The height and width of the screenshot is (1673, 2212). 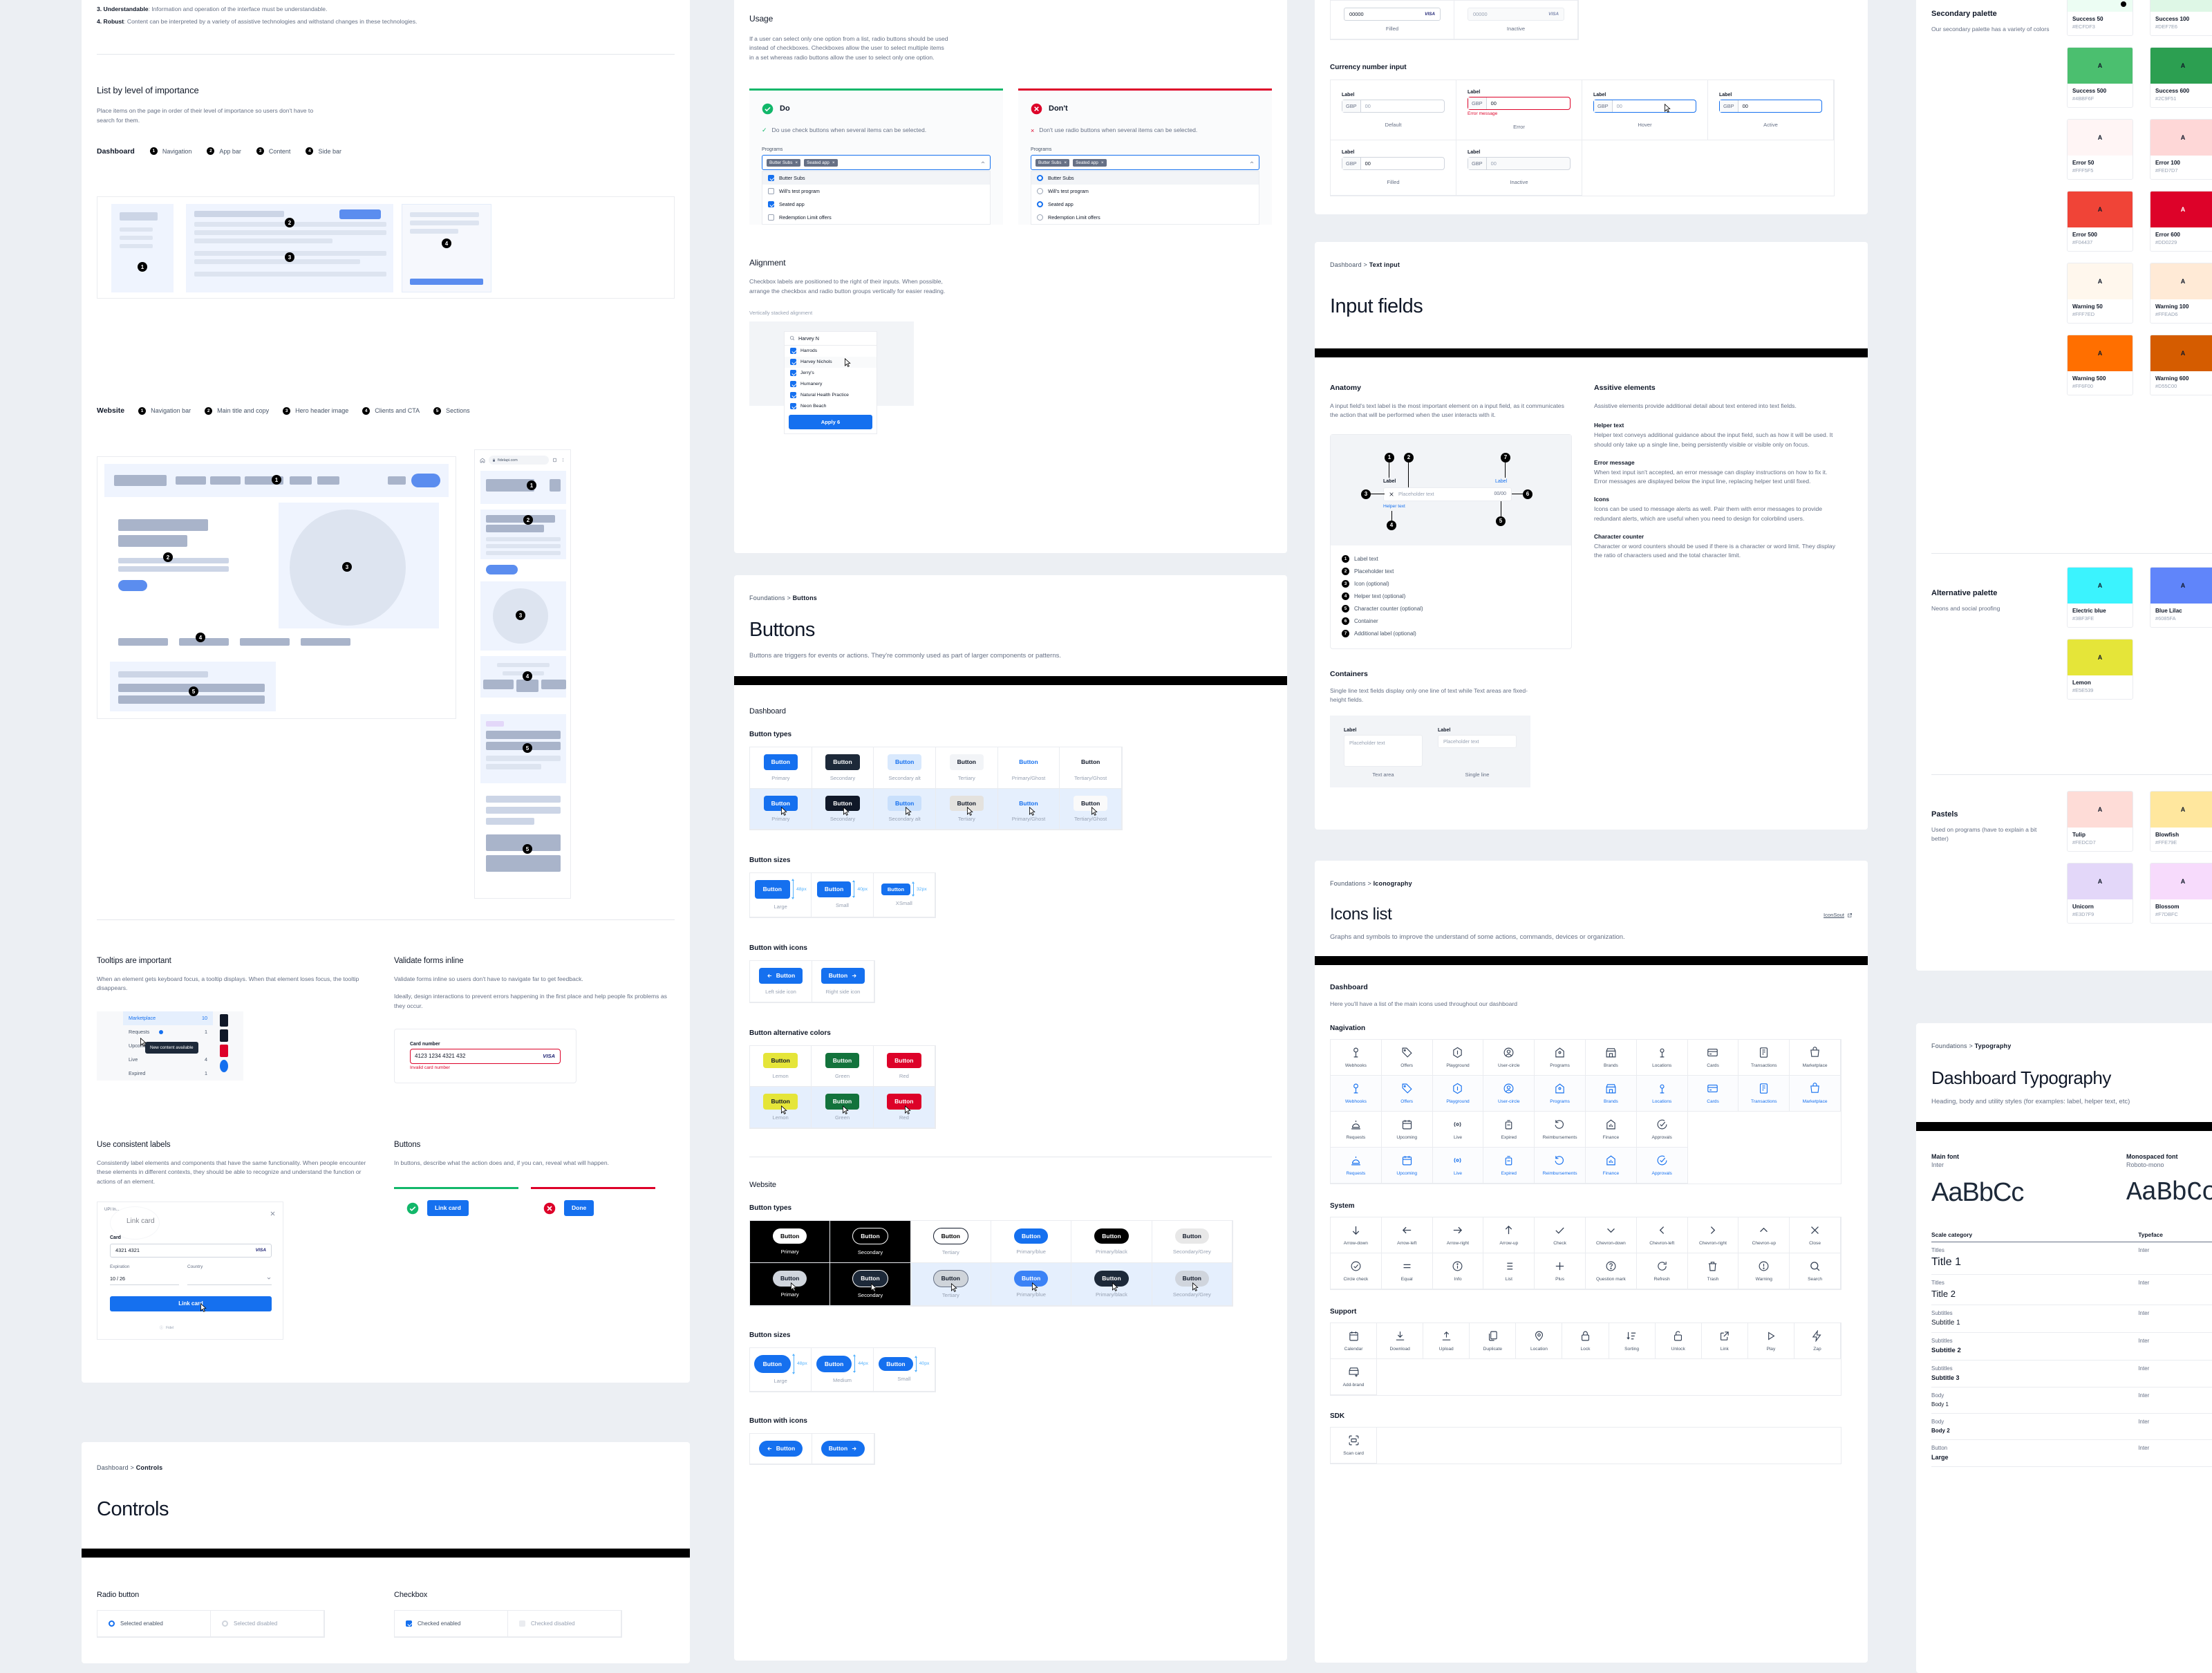 I want to click on browser-url-bar: fidelapi.com, so click(x=519, y=461).